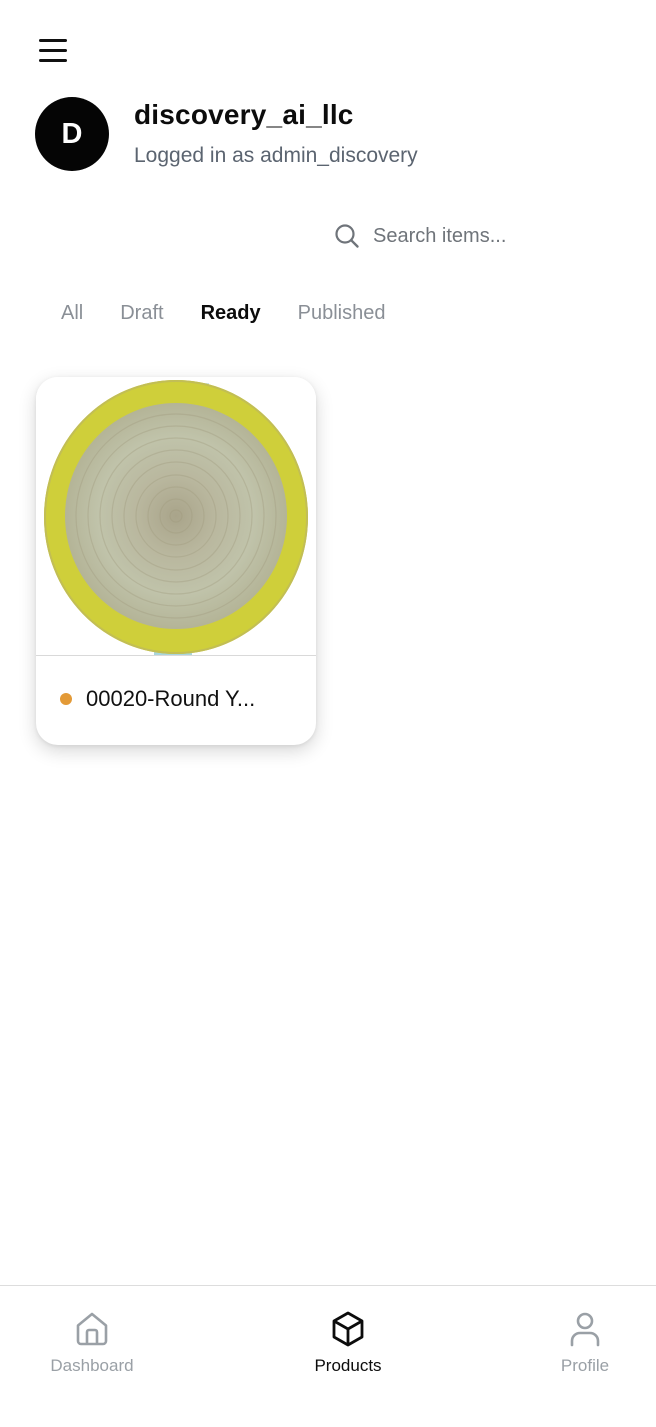  What do you see at coordinates (585, 1365) in the screenshot?
I see `nav-label-profile: Profile` at bounding box center [585, 1365].